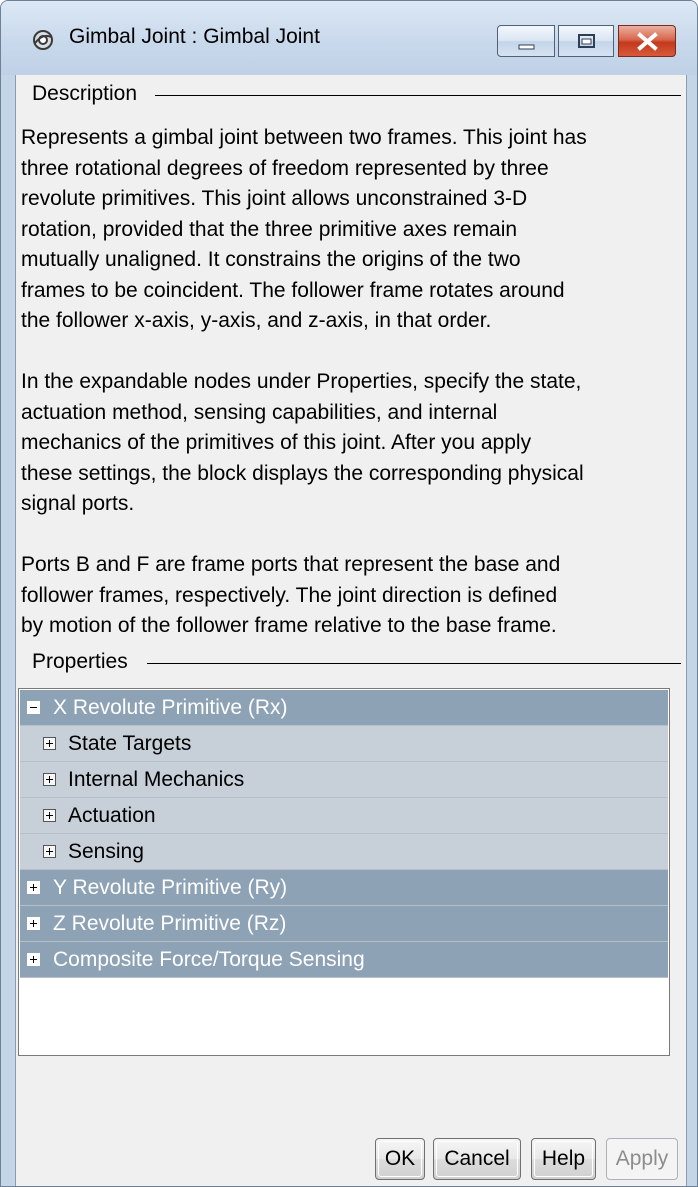 The height and width of the screenshot is (1187, 698). What do you see at coordinates (170, 887) in the screenshot?
I see `tree-node-label: Y Revolute Primitive (Ry)` at bounding box center [170, 887].